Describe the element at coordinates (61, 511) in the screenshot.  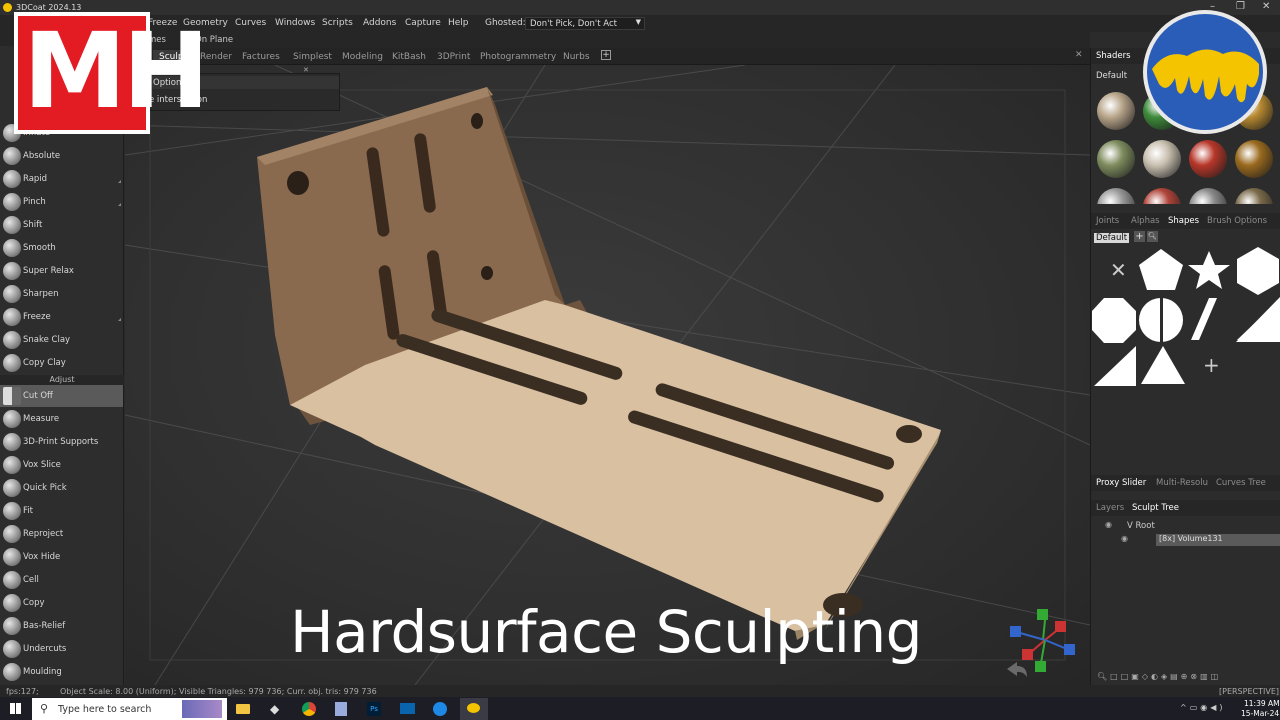
I see `tool-fit: Fit` at that location.